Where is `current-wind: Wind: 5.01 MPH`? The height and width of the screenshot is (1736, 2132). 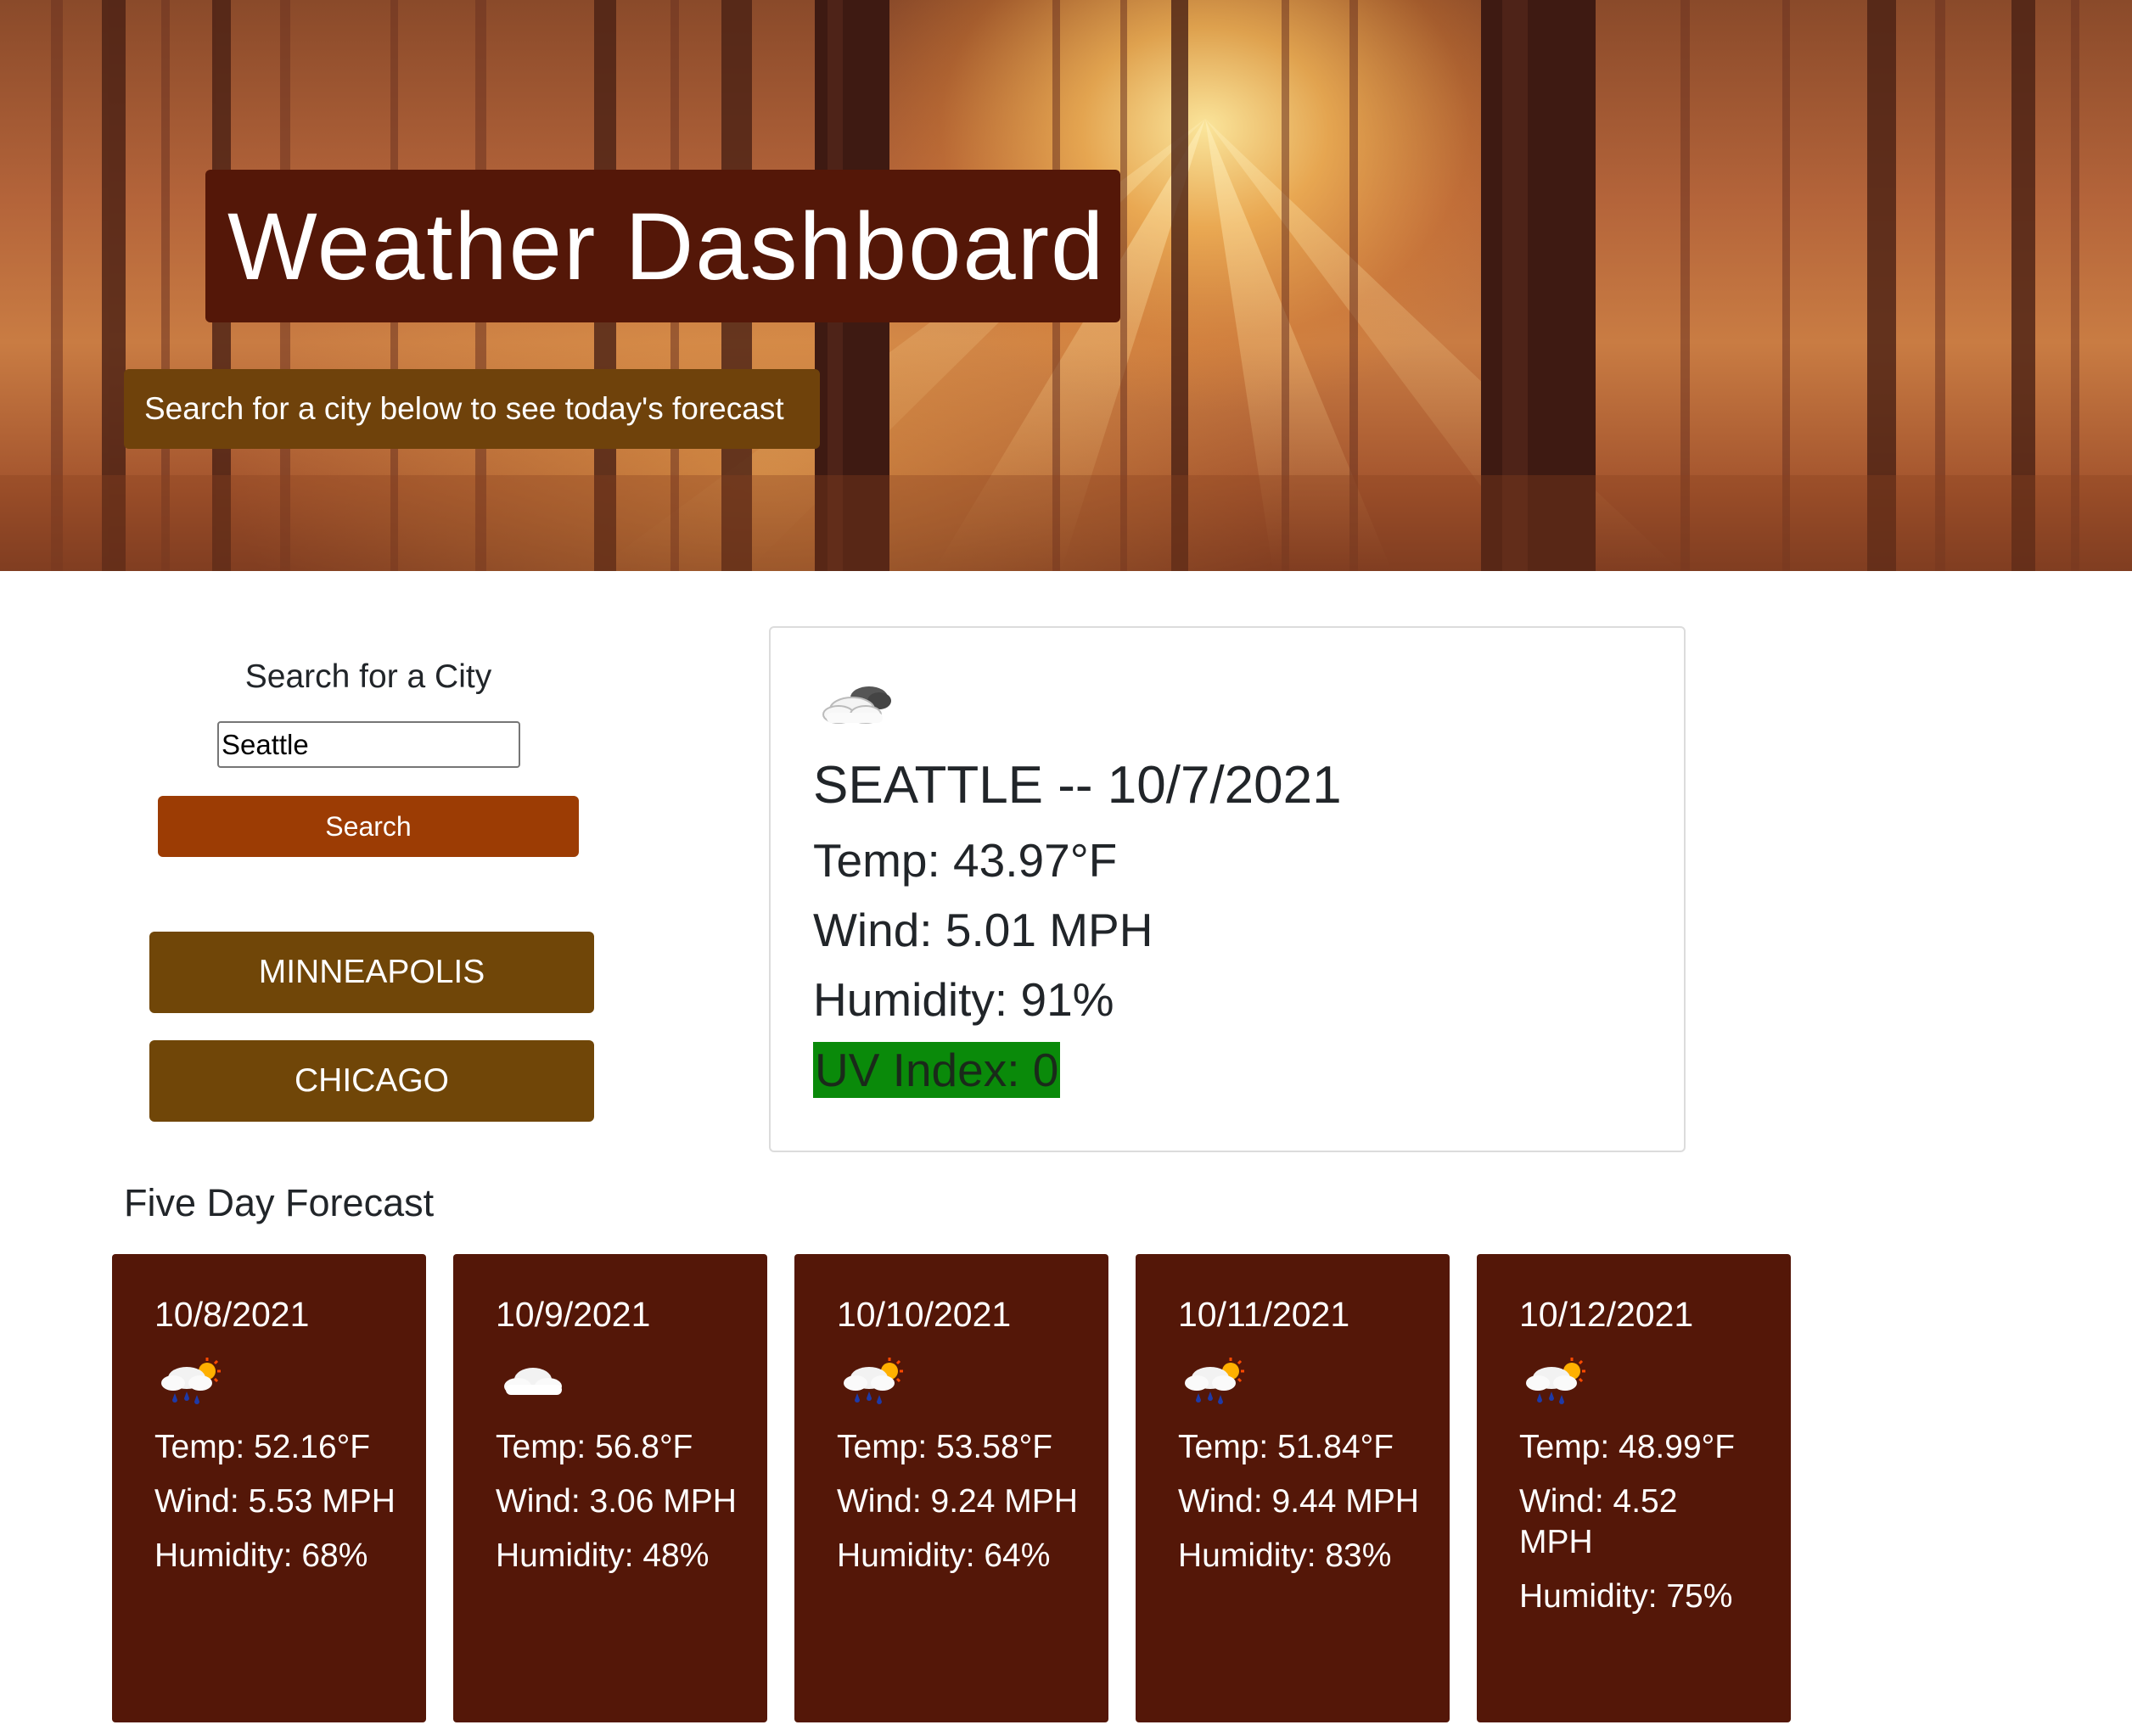
current-wind: Wind: 5.01 MPH is located at coordinates (983, 930).